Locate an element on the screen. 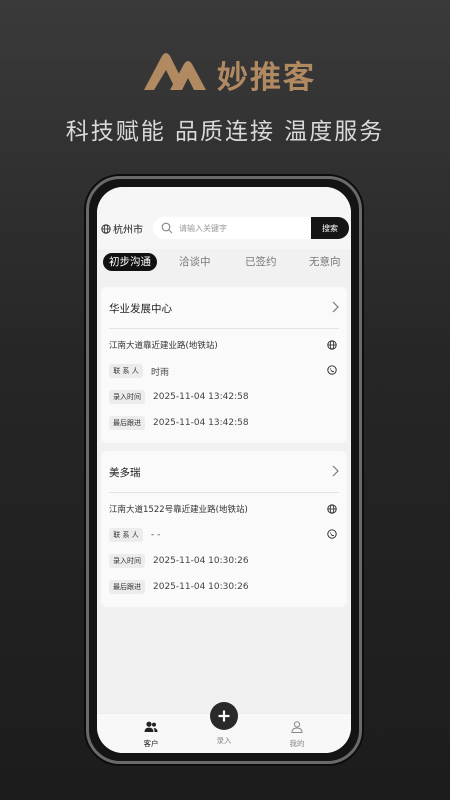  slogan: 科技赋能 品质连接 温度服务 is located at coordinates (225, 132).